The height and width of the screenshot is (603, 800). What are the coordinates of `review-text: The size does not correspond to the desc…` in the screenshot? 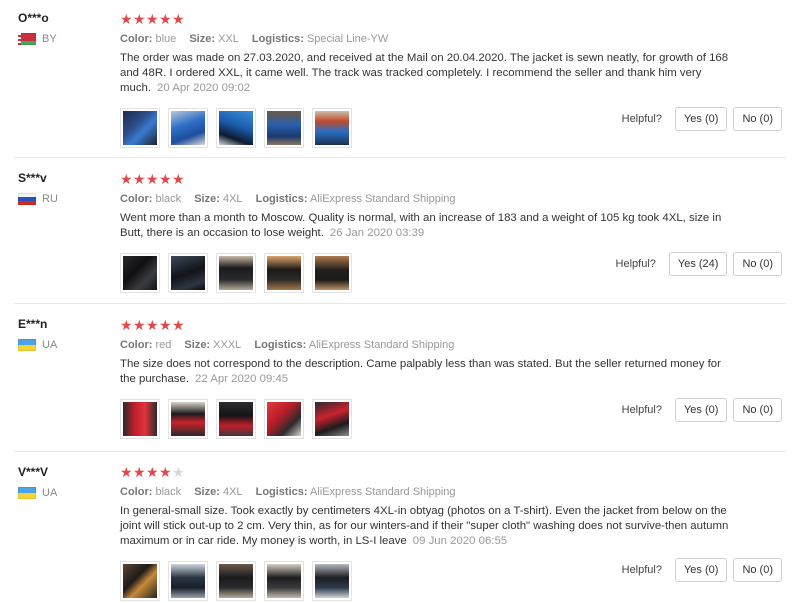 It's located at (425, 372).